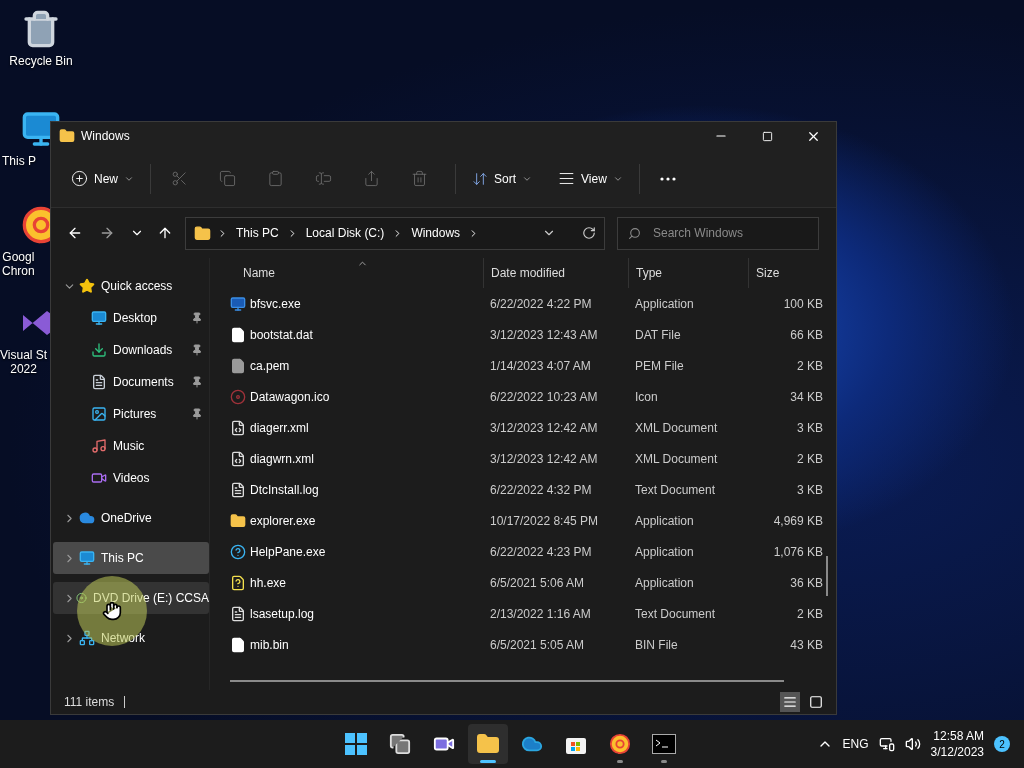  What do you see at coordinates (436, 233) in the screenshot?
I see `breadcrumb: Windows` at bounding box center [436, 233].